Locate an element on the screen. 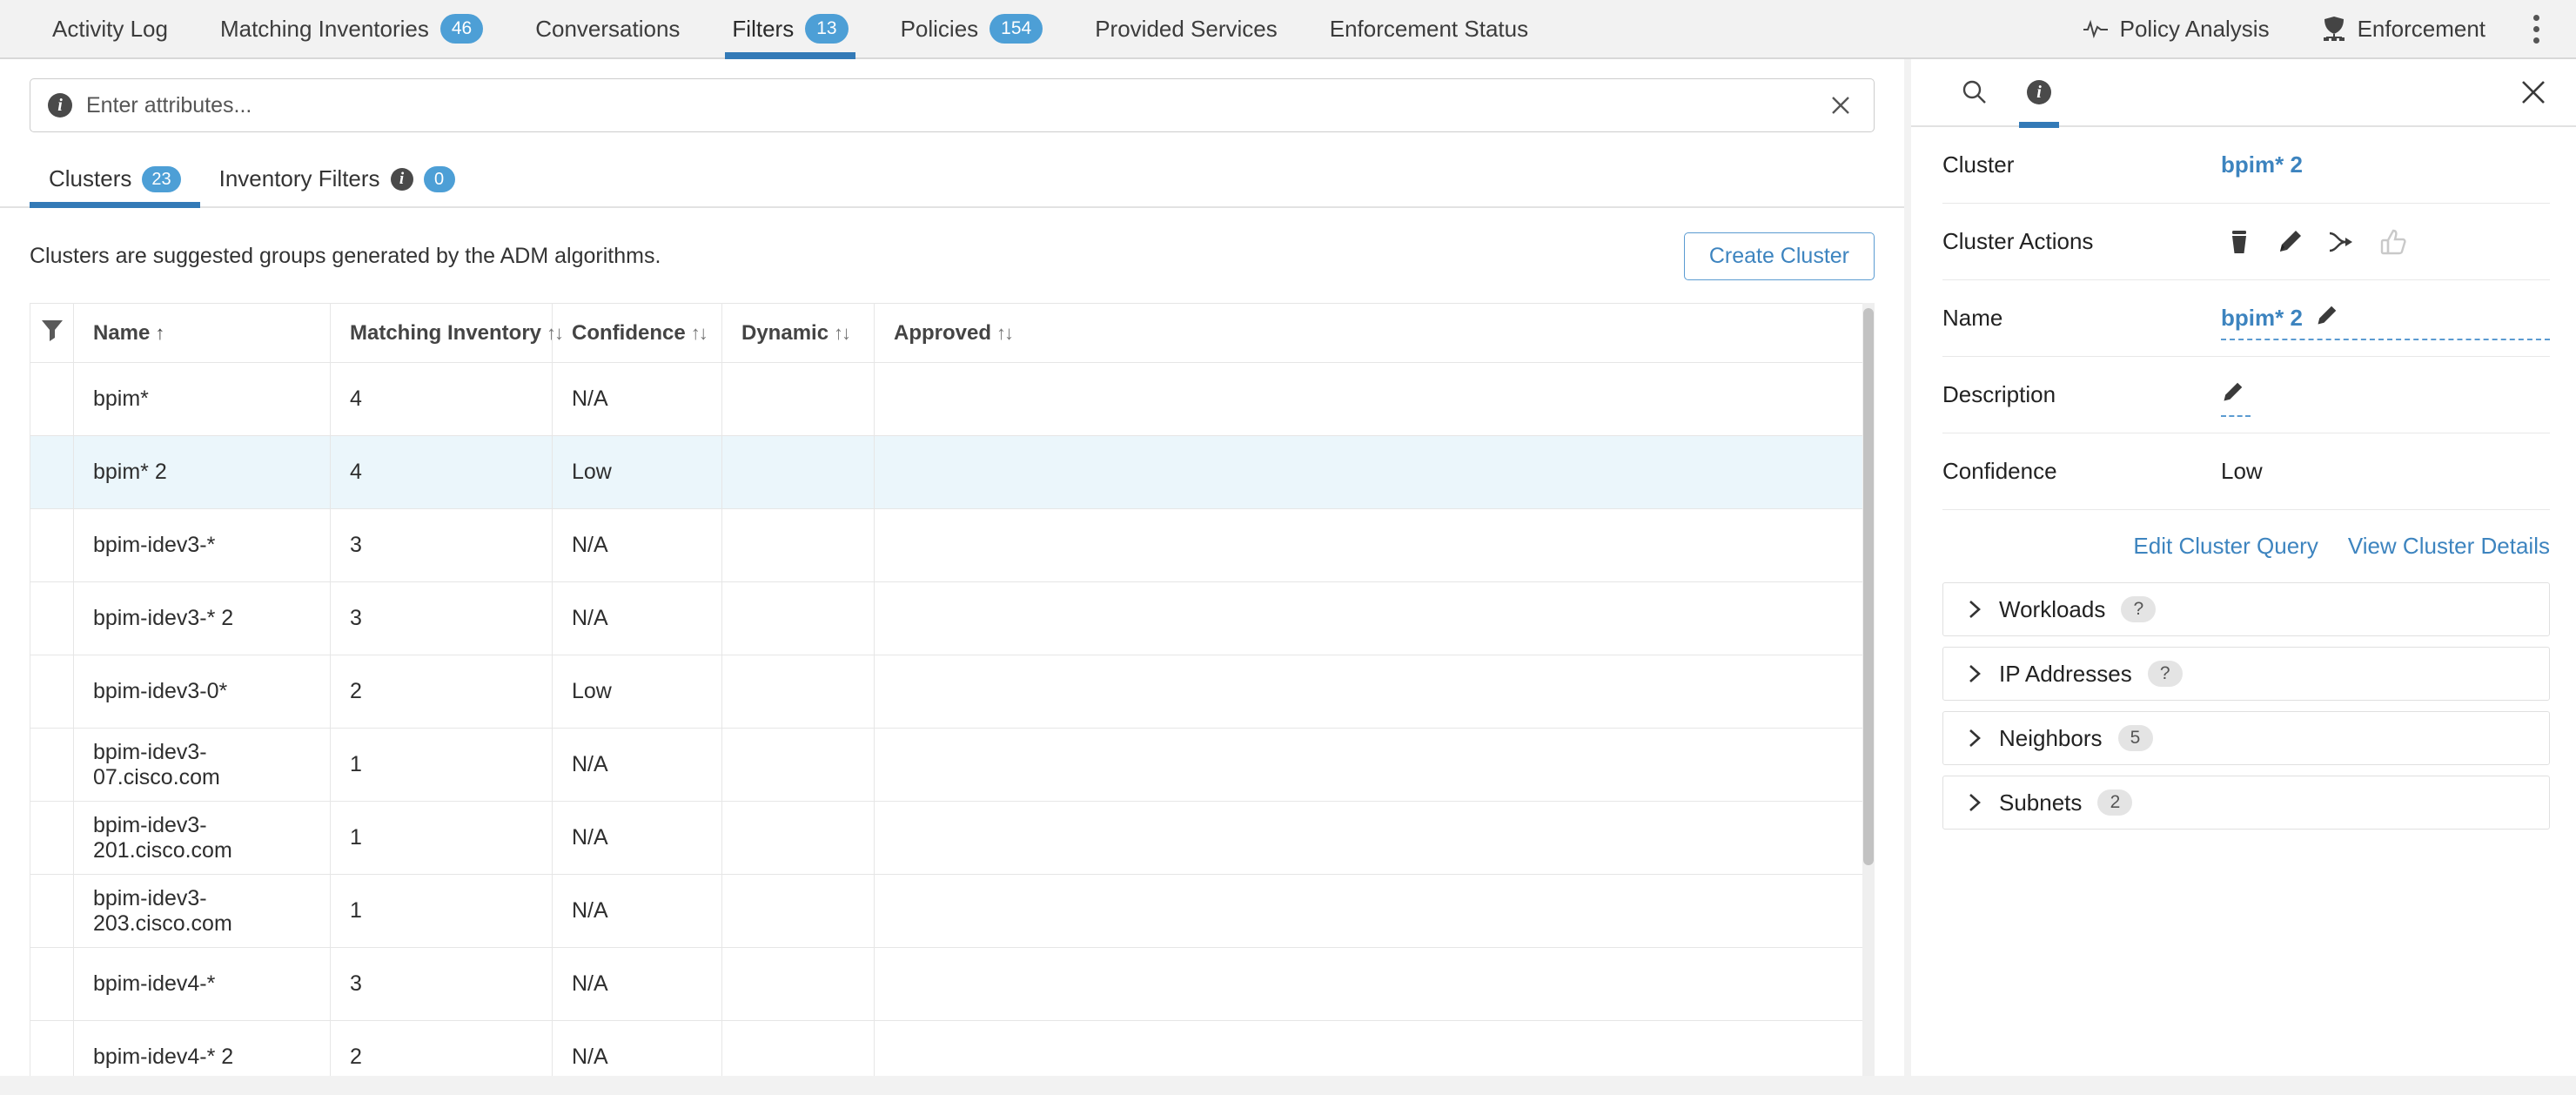 The width and height of the screenshot is (2576, 1095). subtab-inventory-filters: Inventory Filters i 0 is located at coordinates (337, 179).